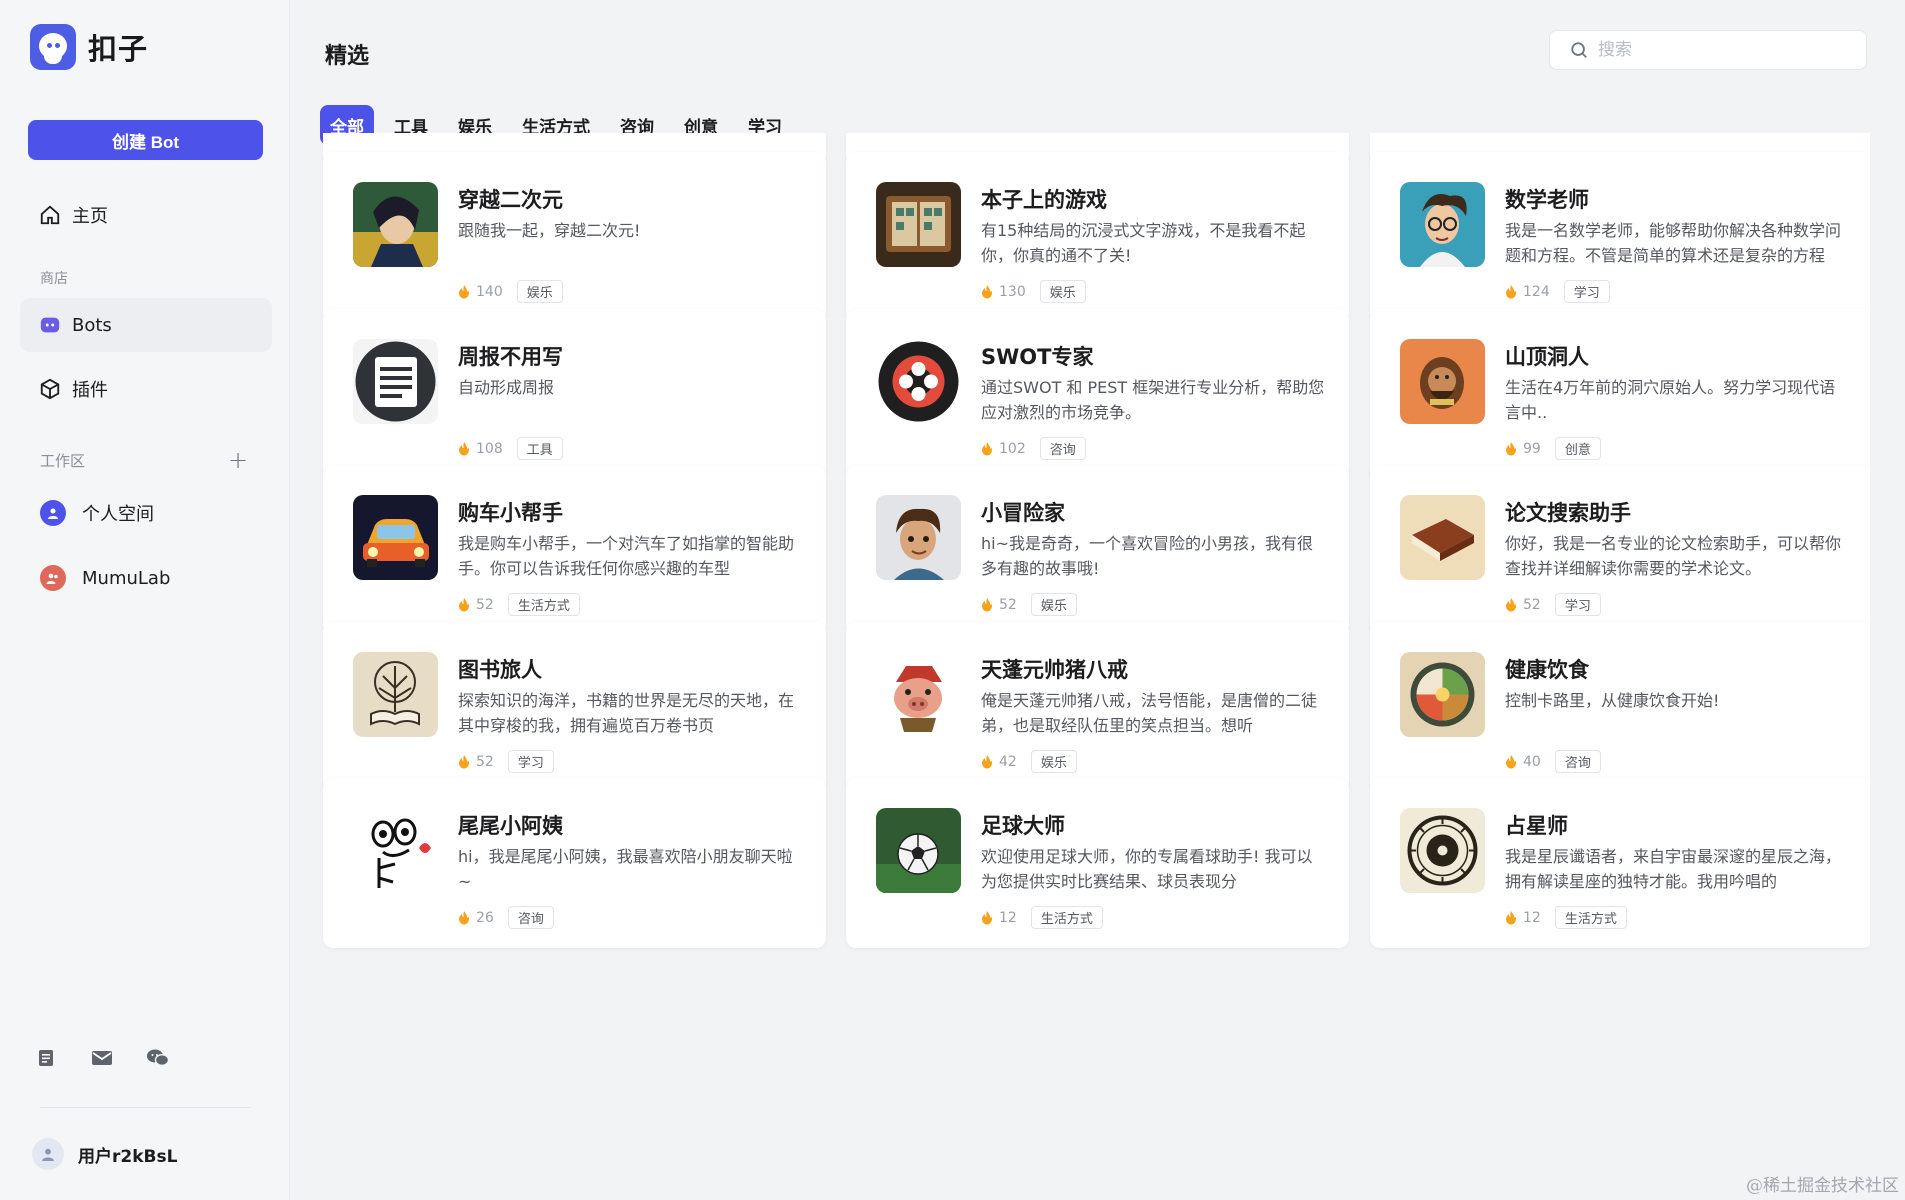 The height and width of the screenshot is (1200, 1905). I want to click on user-profile: 用户r2kBsL, so click(104, 1154).